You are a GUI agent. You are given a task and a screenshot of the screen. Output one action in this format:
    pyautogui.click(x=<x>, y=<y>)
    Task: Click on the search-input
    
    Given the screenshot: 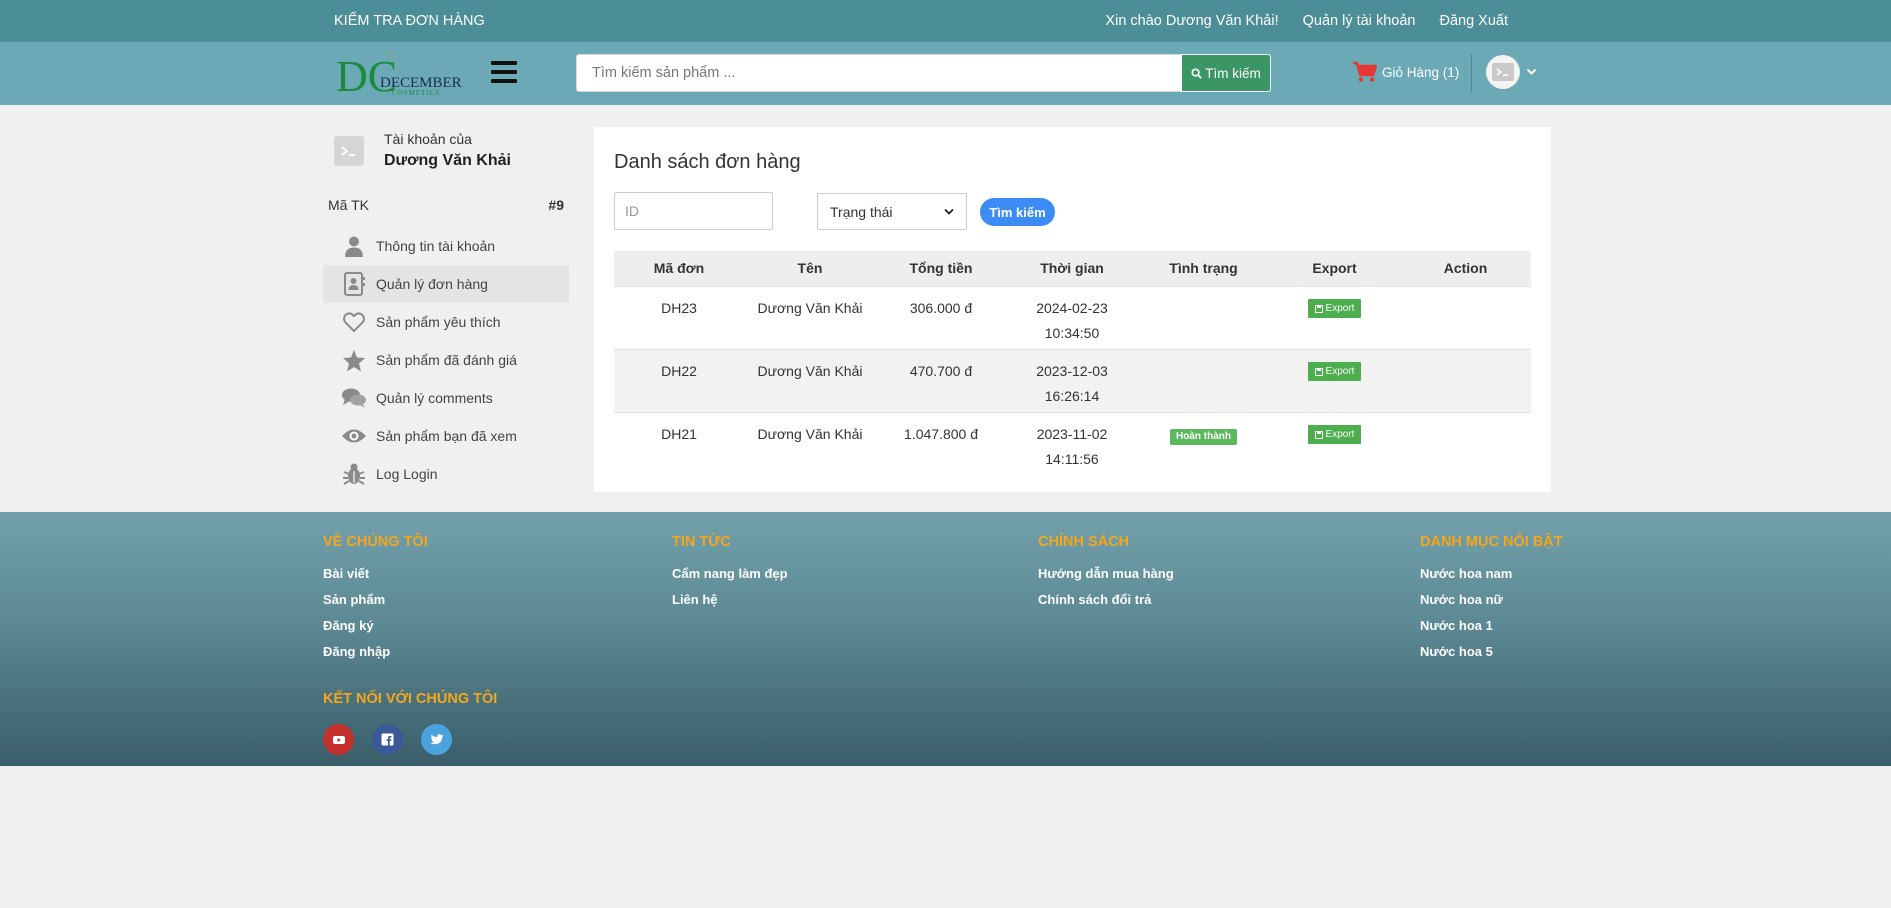 What is the action you would take?
    pyautogui.click(x=879, y=73)
    